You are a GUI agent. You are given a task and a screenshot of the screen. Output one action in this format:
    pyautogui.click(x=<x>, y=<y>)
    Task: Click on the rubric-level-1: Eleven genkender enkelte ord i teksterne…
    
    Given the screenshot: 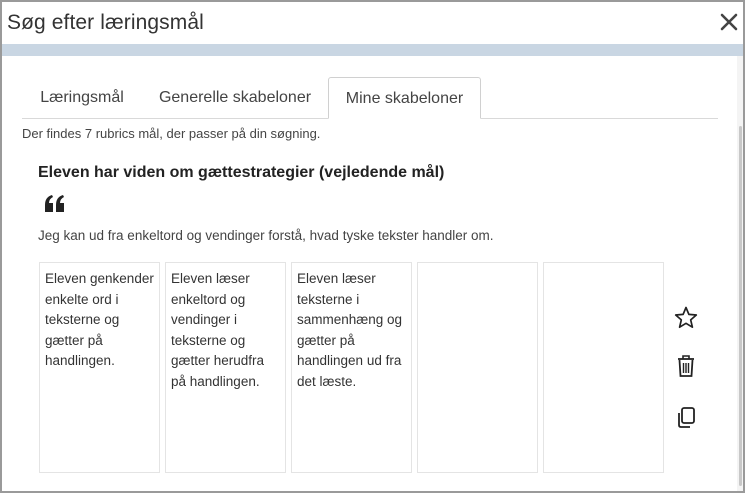 What is the action you would take?
    pyautogui.click(x=99, y=367)
    